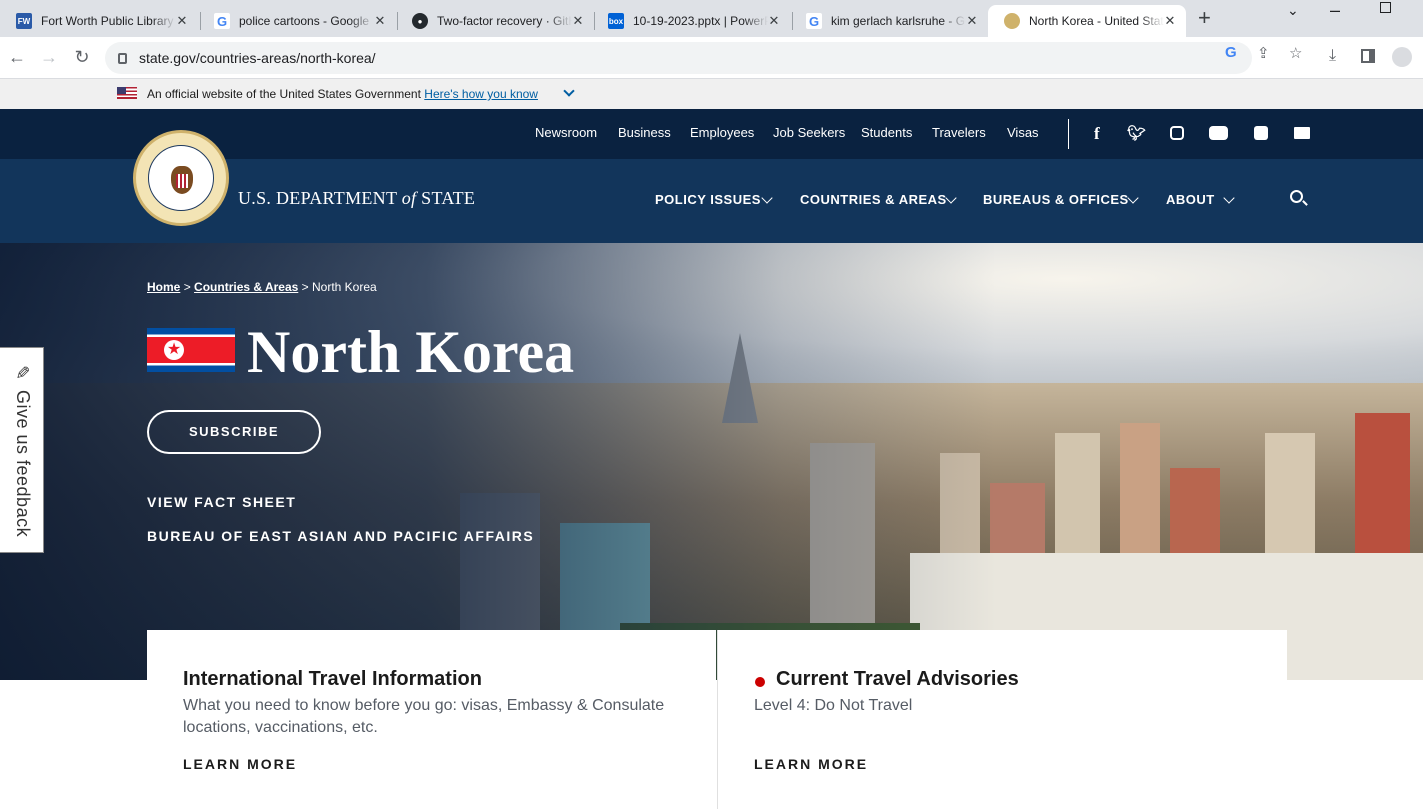 This screenshot has width=1423, height=809. What do you see at coordinates (191, 350) in the screenshot?
I see `north-korea-flag: ★` at bounding box center [191, 350].